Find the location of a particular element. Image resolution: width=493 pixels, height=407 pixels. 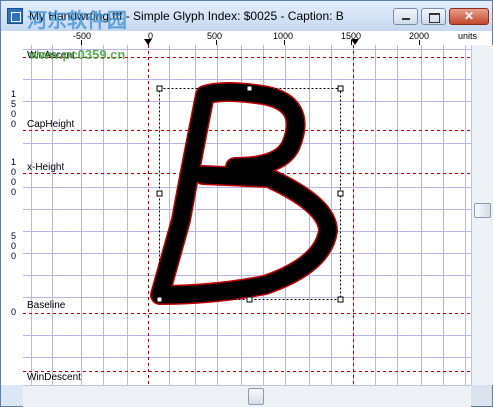

maximize-button is located at coordinates (433, 16).